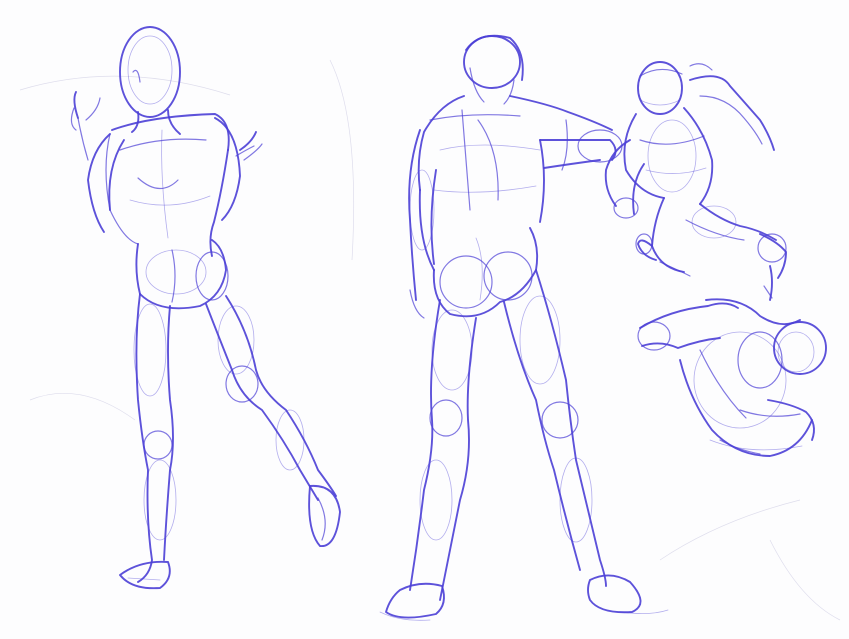 Image resolution: width=849 pixels, height=639 pixels. Describe the element at coordinates (732, 377) in the screenshot. I see `figure-crouched-right` at that location.